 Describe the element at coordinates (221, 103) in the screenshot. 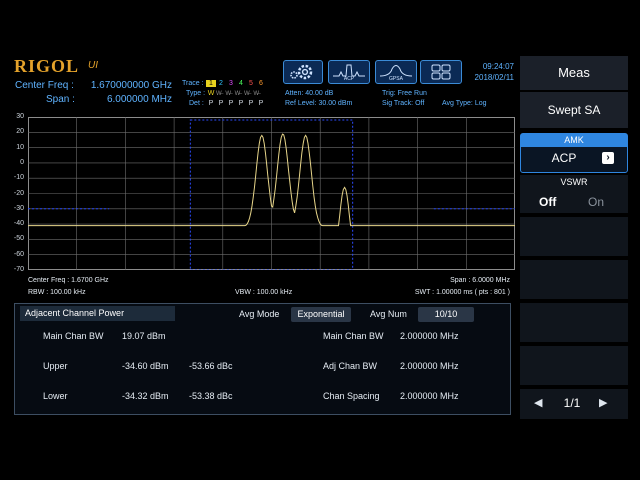

I see `det-2: P` at that location.